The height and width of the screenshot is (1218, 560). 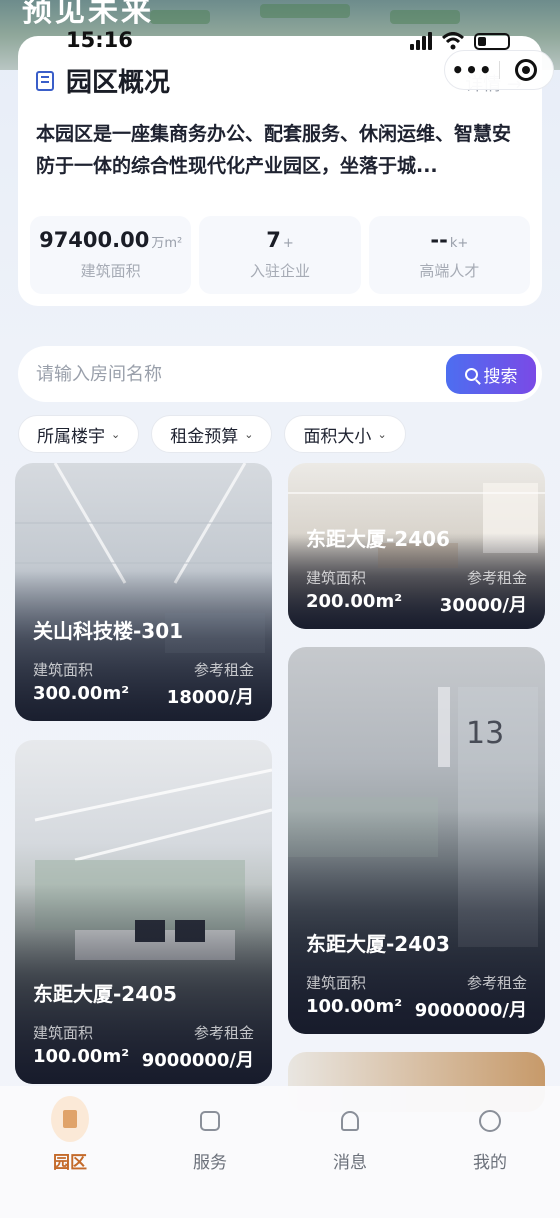 I want to click on stat-building-area: 97400.00 万m² 建筑面积, so click(x=111, y=255).